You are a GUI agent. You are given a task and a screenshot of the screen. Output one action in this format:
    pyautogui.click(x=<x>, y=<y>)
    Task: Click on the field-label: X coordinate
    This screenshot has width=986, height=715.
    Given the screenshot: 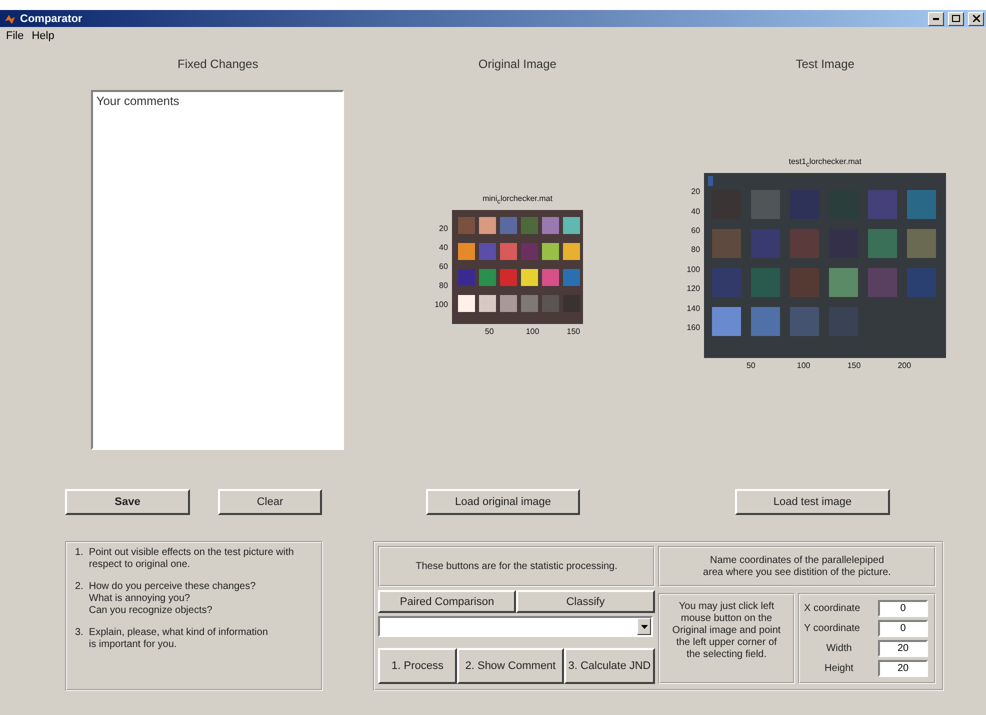 What is the action you would take?
    pyautogui.click(x=833, y=608)
    